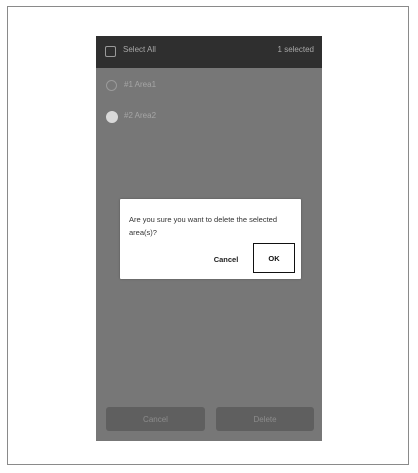  I want to click on radio-unchecked-icon, so click(111, 85).